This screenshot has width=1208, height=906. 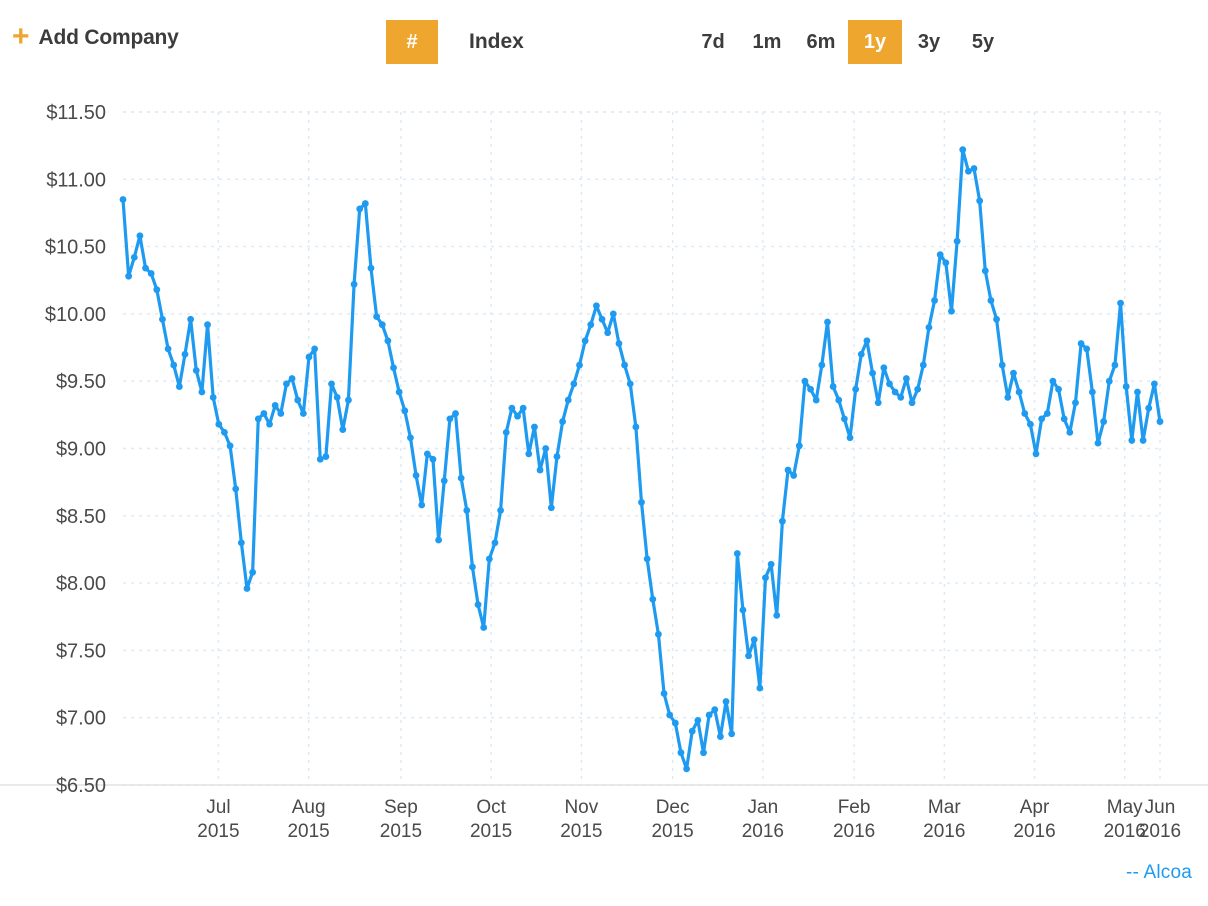 I want to click on add-company-button: + Add Company, so click(x=95, y=37).